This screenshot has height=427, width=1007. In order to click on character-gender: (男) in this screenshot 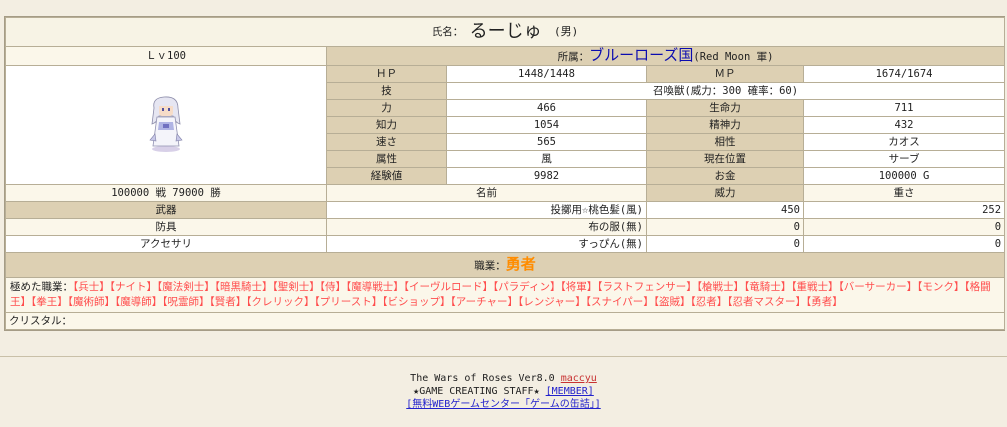, I will do `click(566, 31)`.